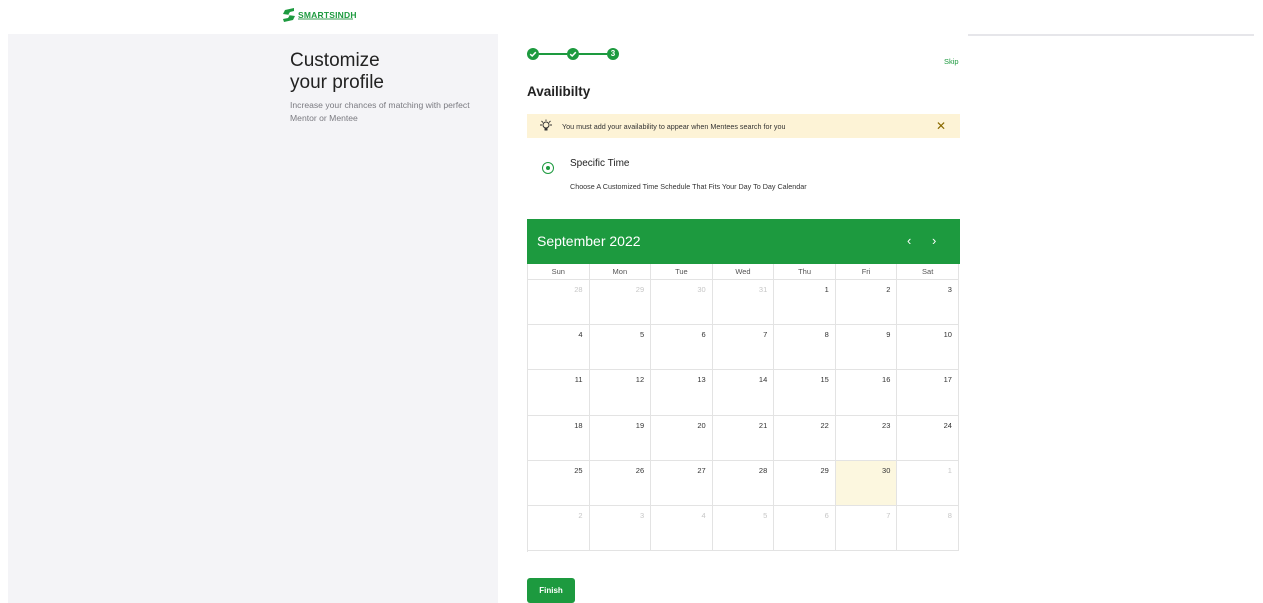 The image size is (1263, 603). What do you see at coordinates (682, 303) in the screenshot?
I see `calendar-day: 30` at bounding box center [682, 303].